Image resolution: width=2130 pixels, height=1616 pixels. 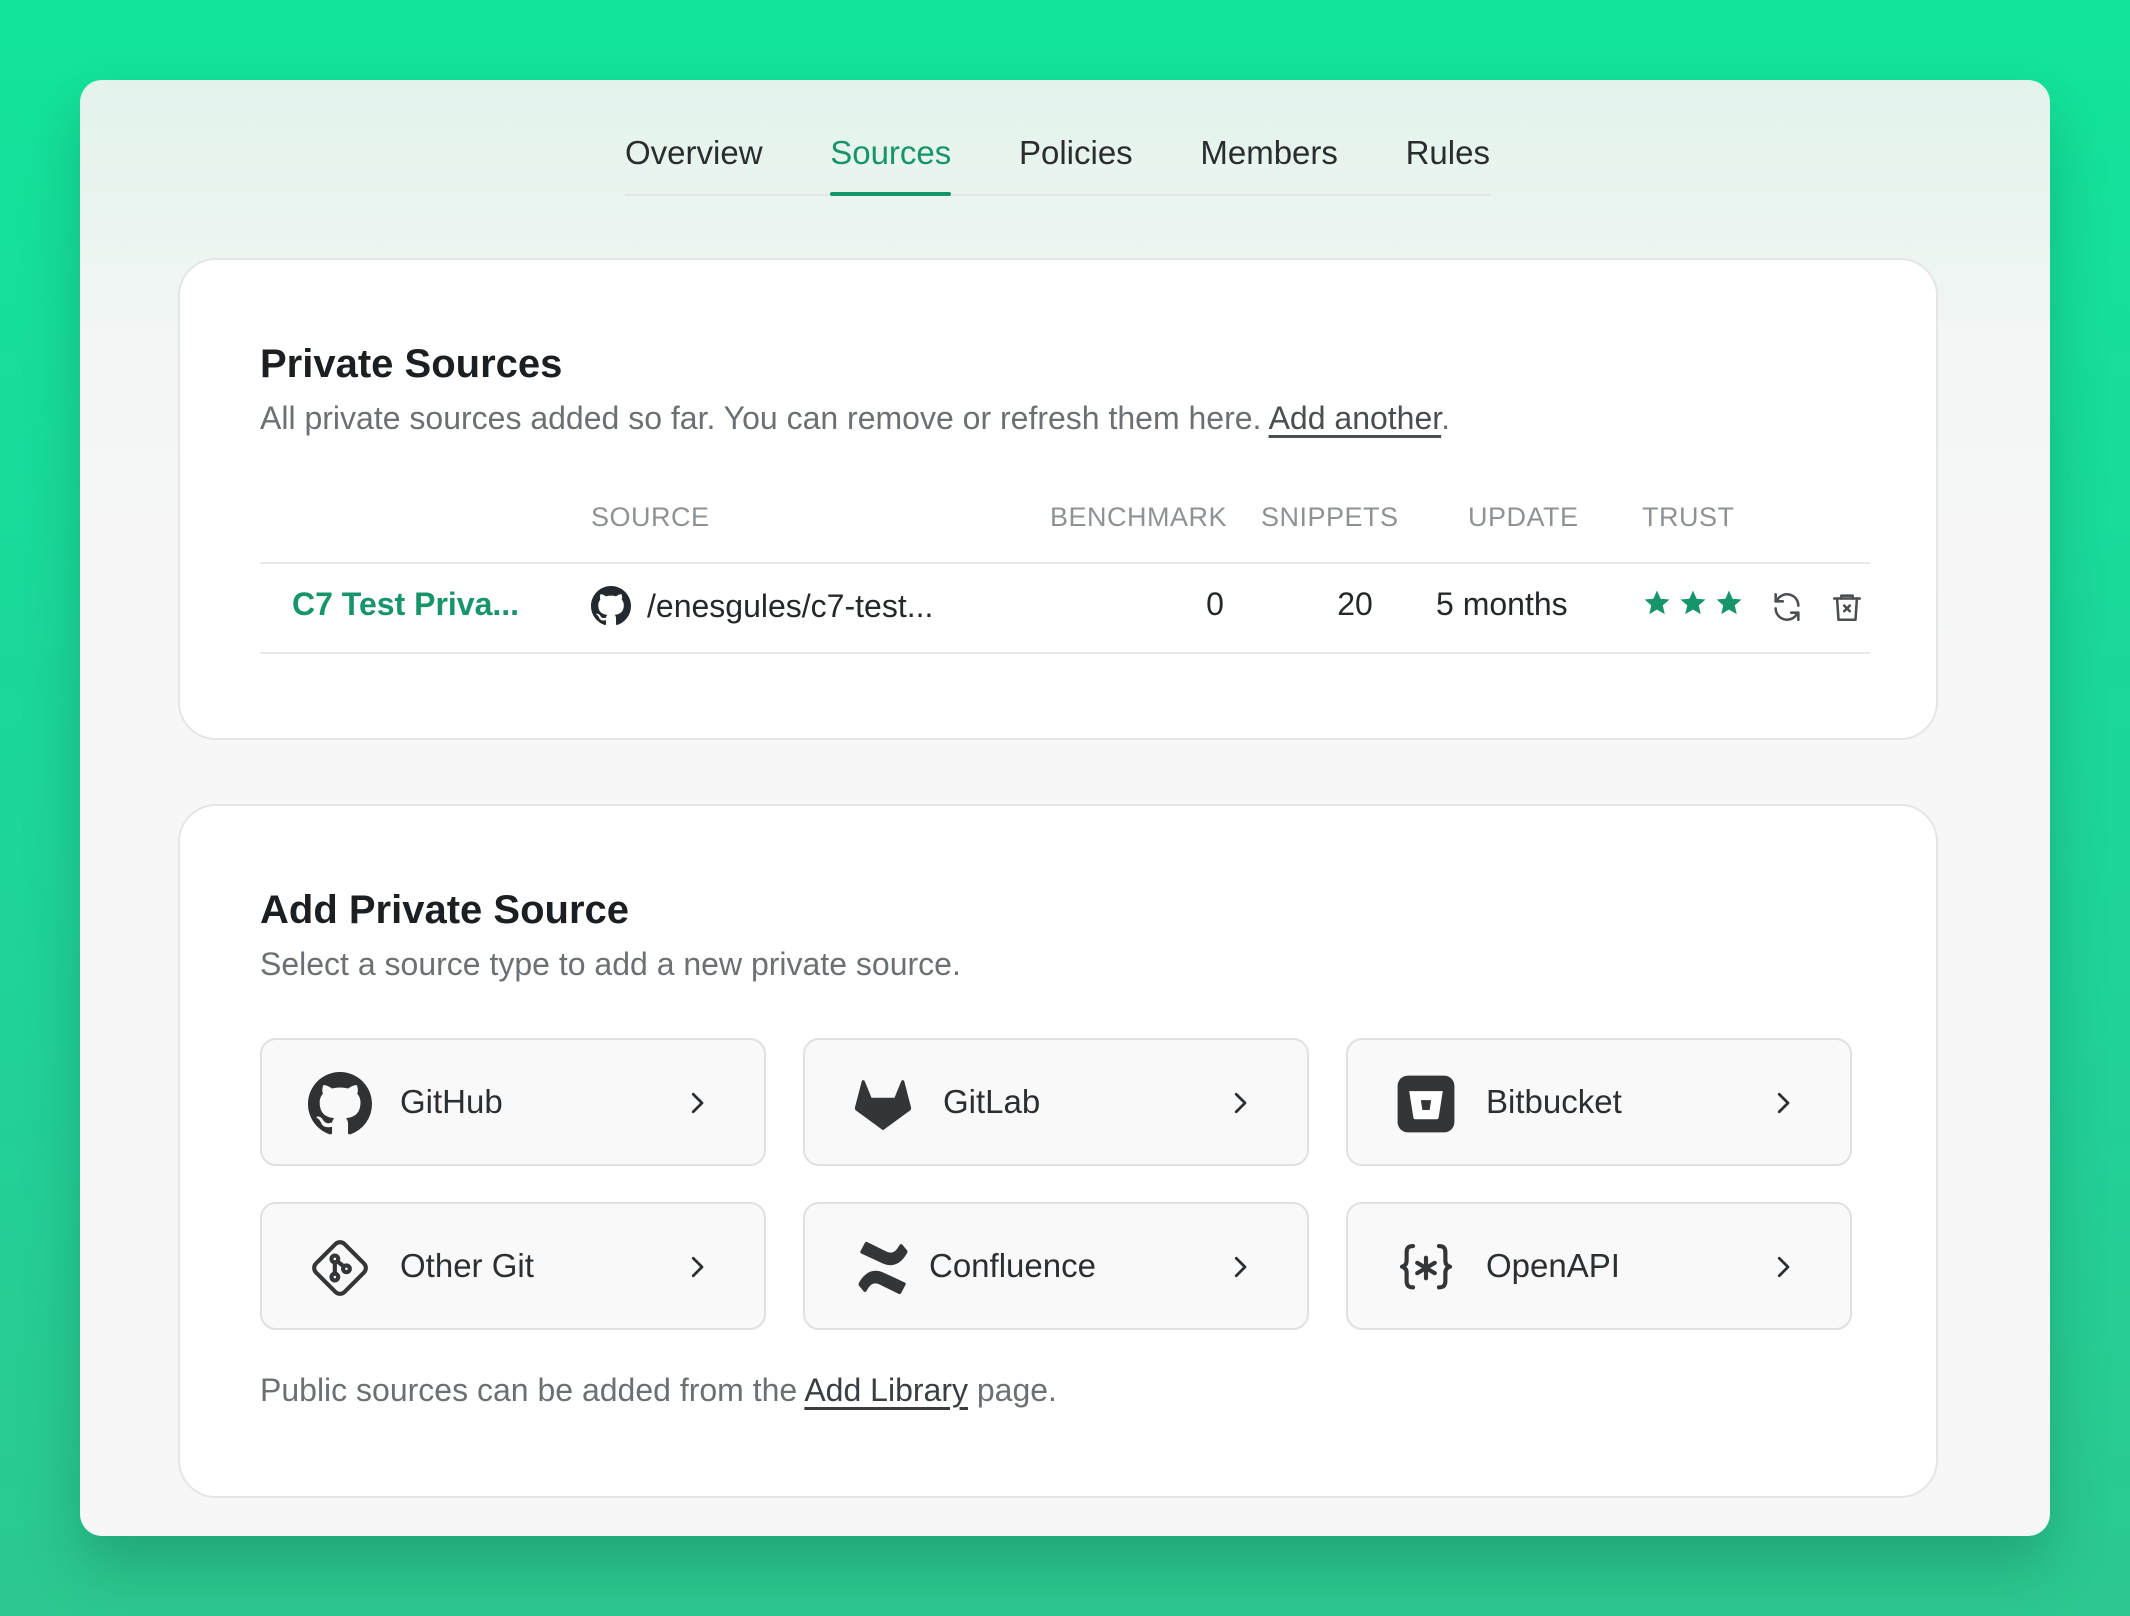 What do you see at coordinates (467, 1265) in the screenshot?
I see `other-git-label: Other Git` at bounding box center [467, 1265].